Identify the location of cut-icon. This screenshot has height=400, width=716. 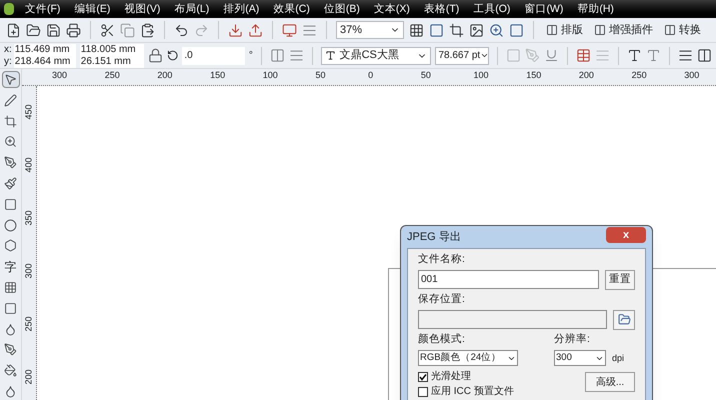
(107, 30).